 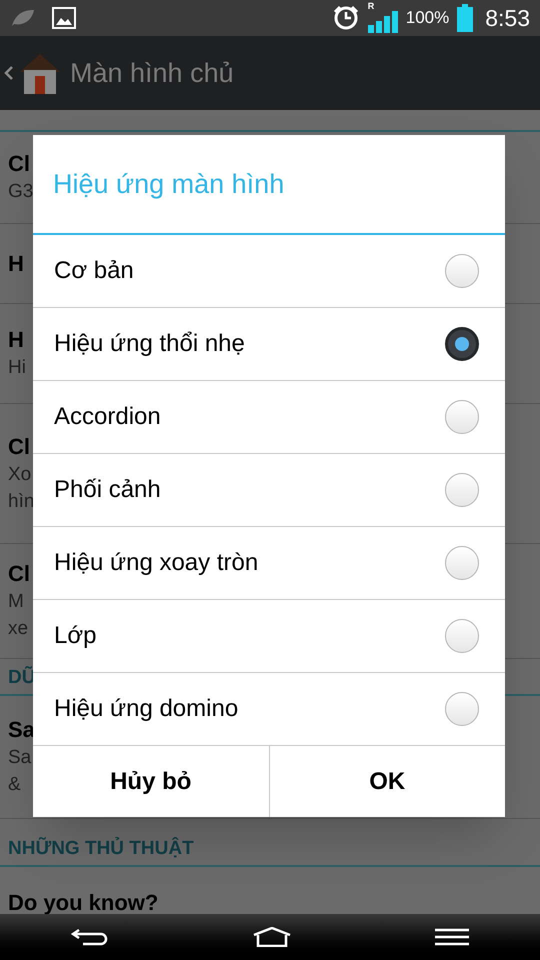 What do you see at coordinates (269, 417) in the screenshot?
I see `option-row: Accordion` at bounding box center [269, 417].